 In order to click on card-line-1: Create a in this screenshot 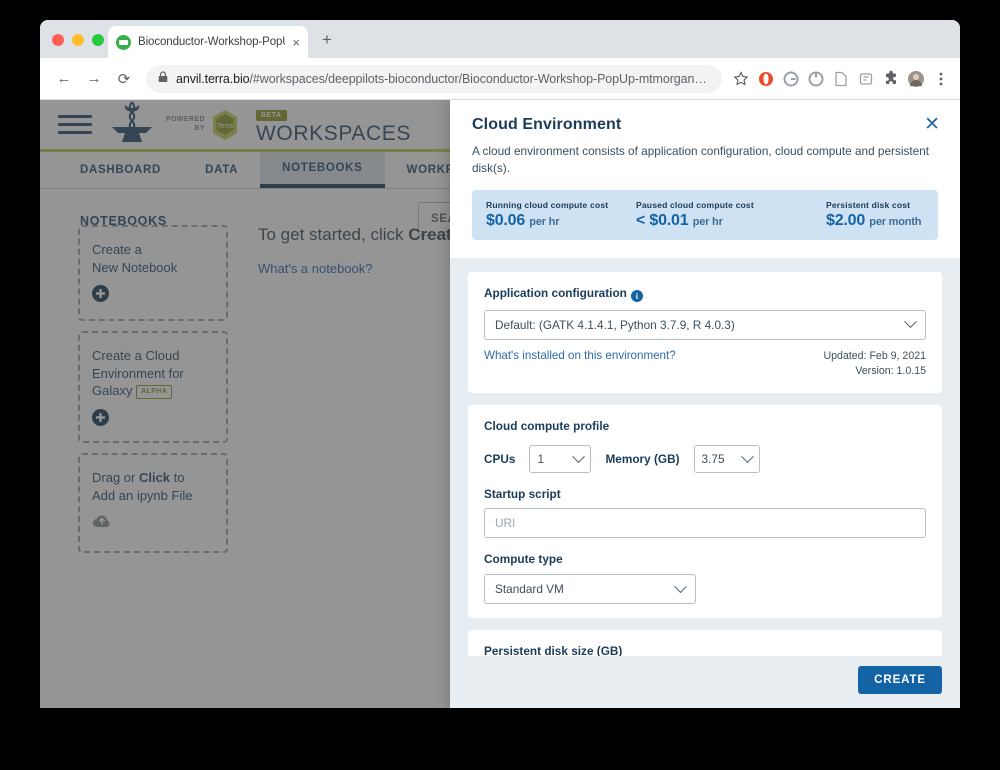, I will do `click(117, 249)`.